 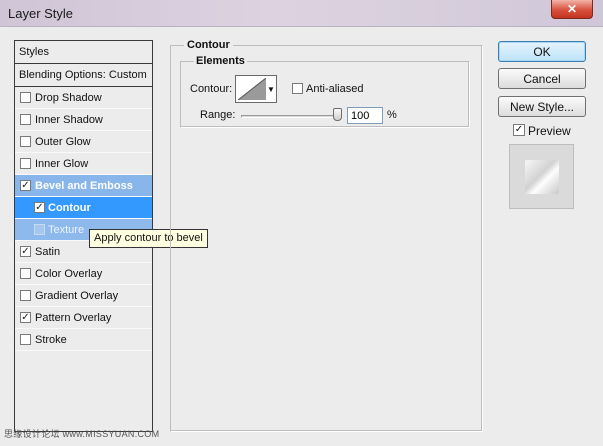 What do you see at coordinates (69, 208) in the screenshot?
I see `style-item-label: Contour` at bounding box center [69, 208].